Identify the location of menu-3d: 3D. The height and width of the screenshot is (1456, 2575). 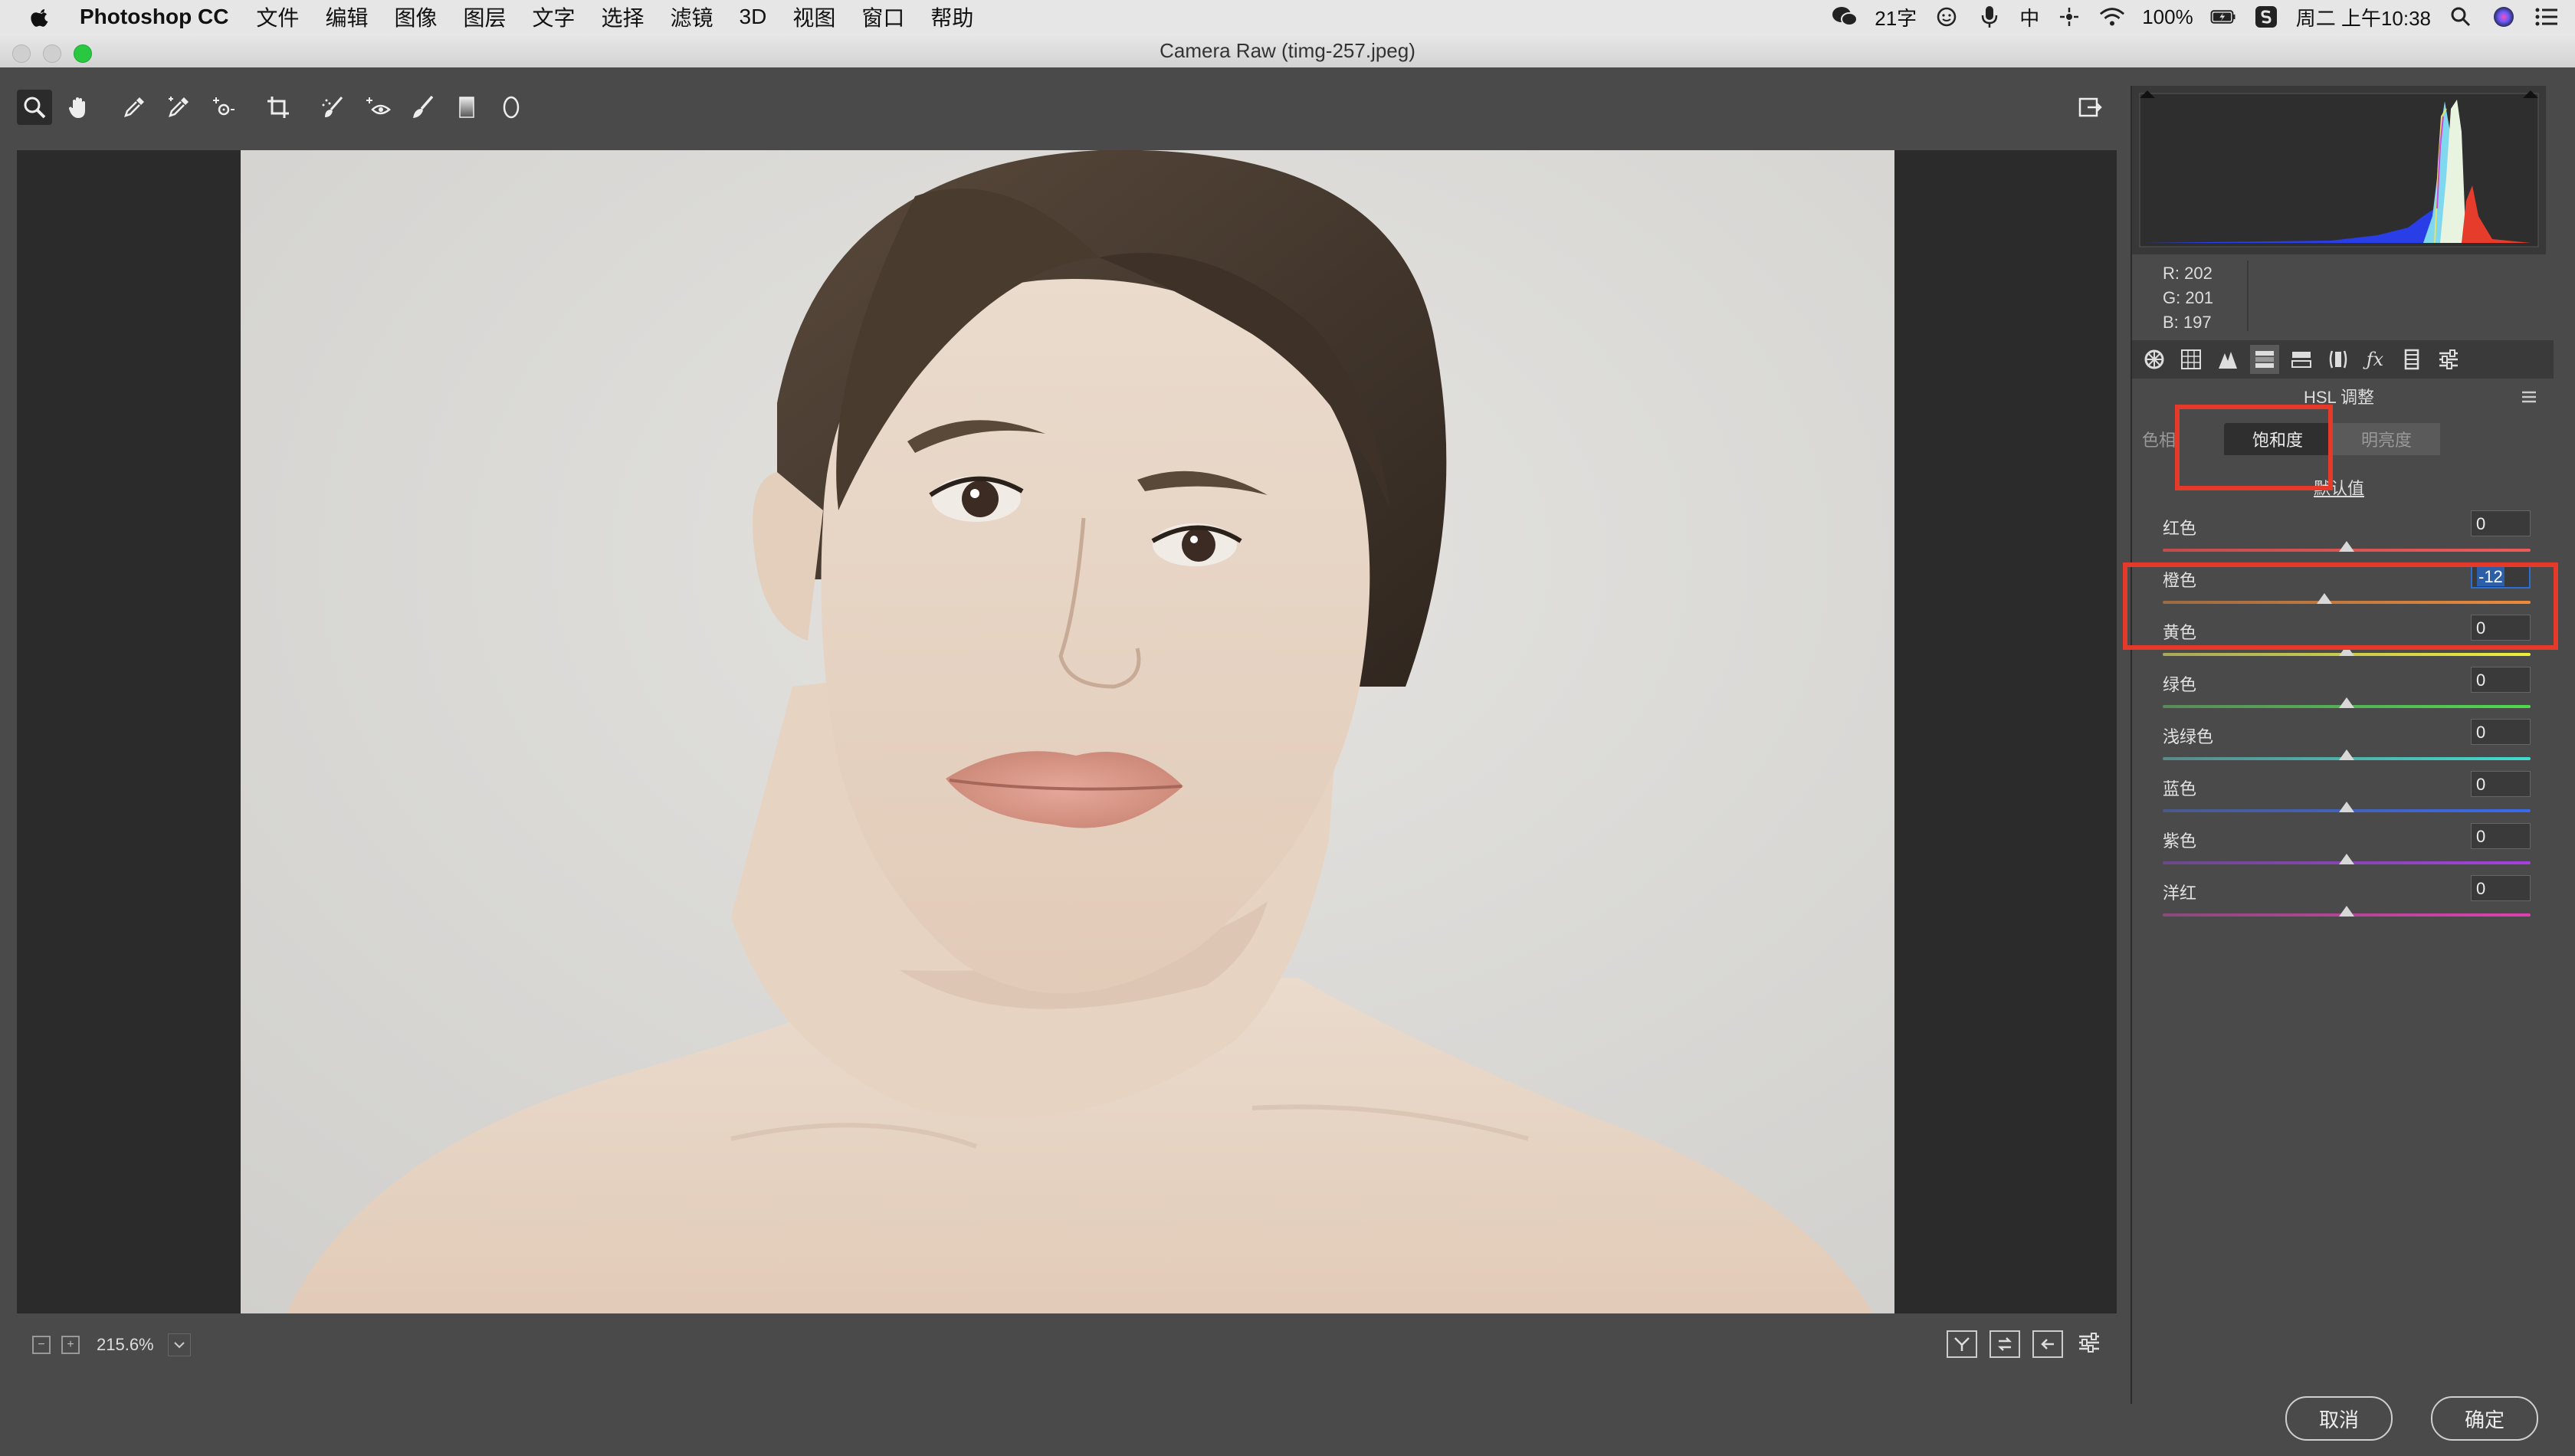
(753, 17).